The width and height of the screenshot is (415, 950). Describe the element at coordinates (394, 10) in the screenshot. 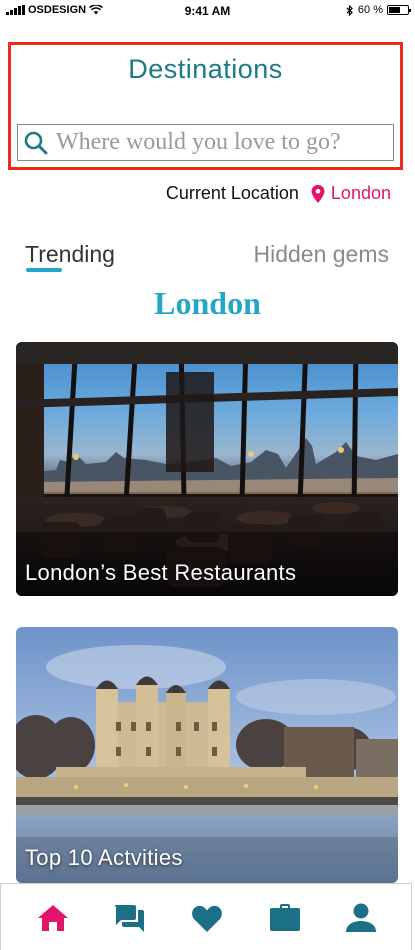

I see `battery-level` at that location.